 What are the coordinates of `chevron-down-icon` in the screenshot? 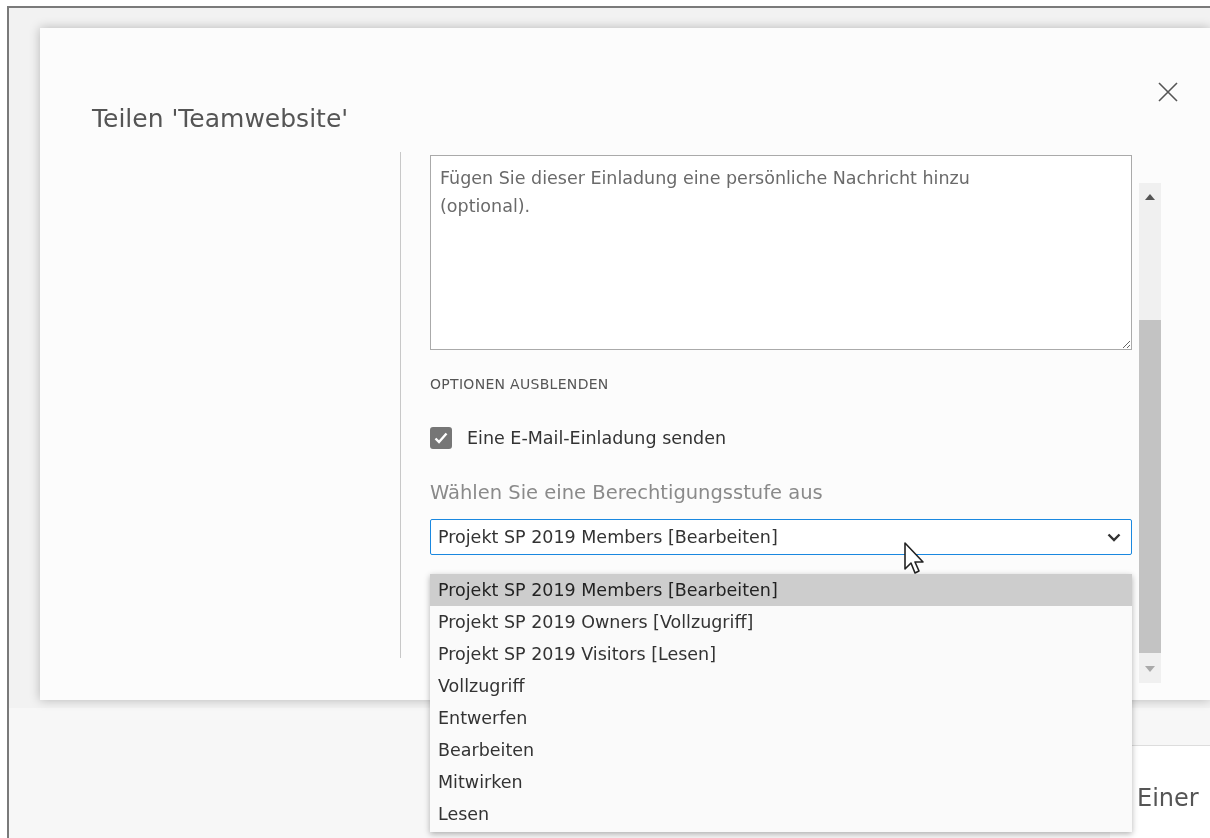 It's located at (1114, 537).